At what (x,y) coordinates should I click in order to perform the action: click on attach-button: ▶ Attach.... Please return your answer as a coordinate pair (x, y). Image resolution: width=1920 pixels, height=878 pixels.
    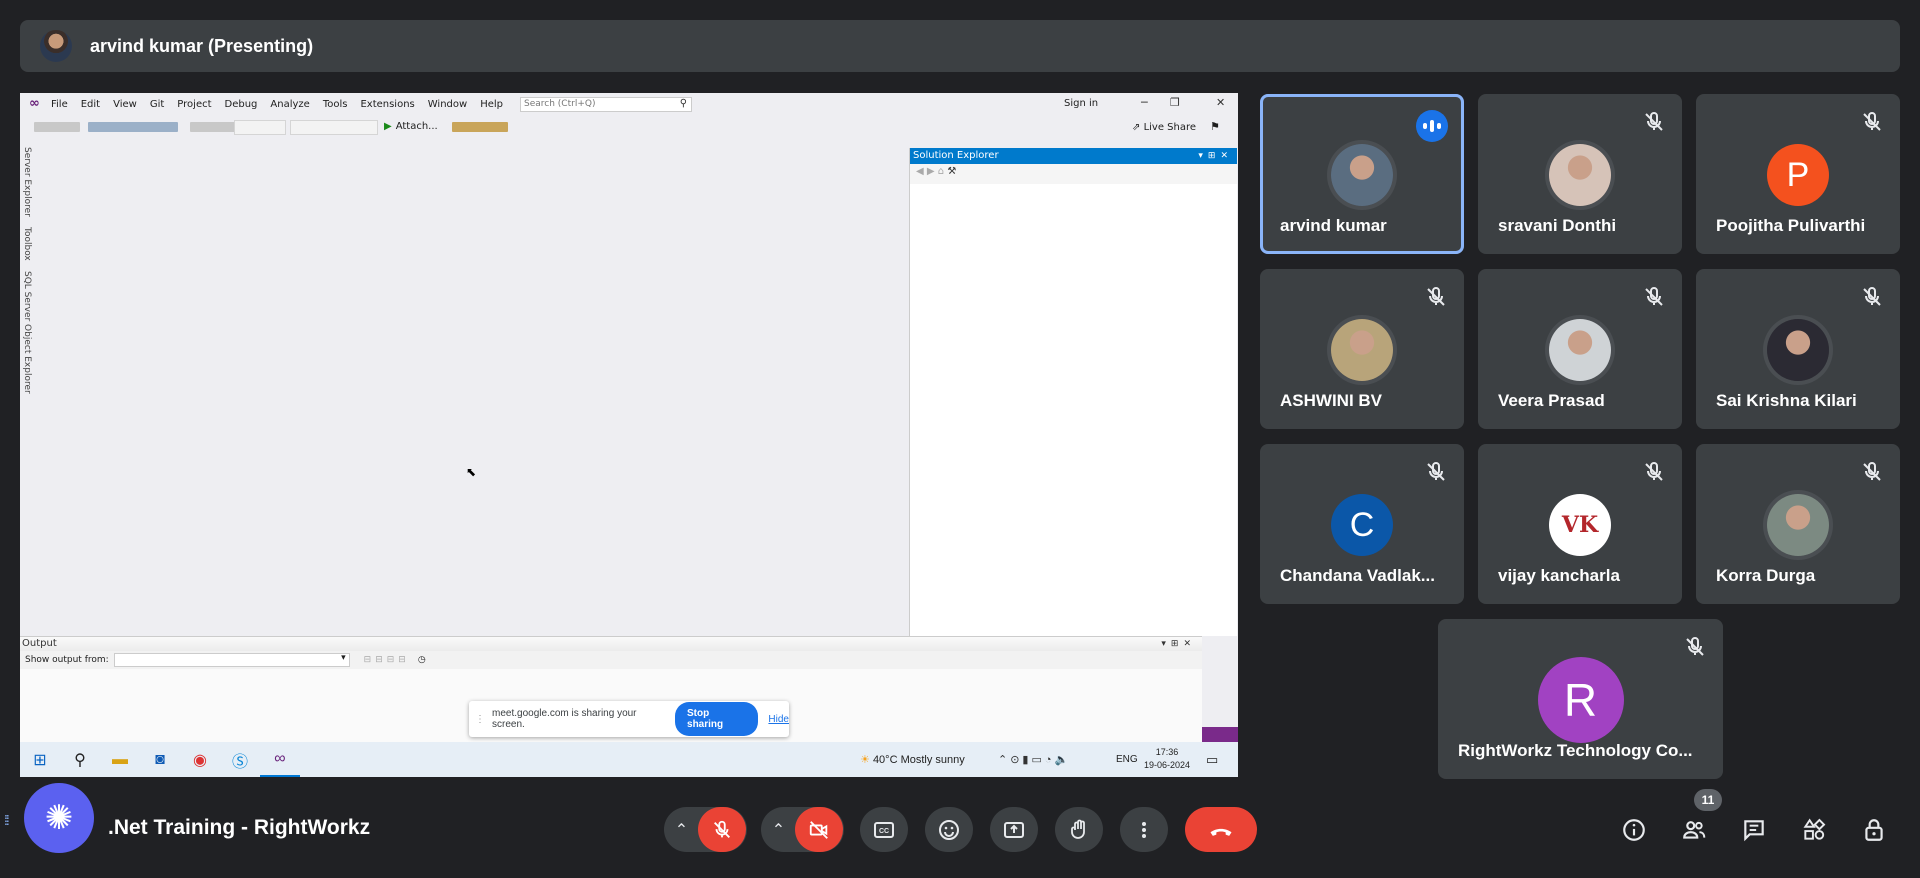
    Looking at the image, I should click on (411, 126).